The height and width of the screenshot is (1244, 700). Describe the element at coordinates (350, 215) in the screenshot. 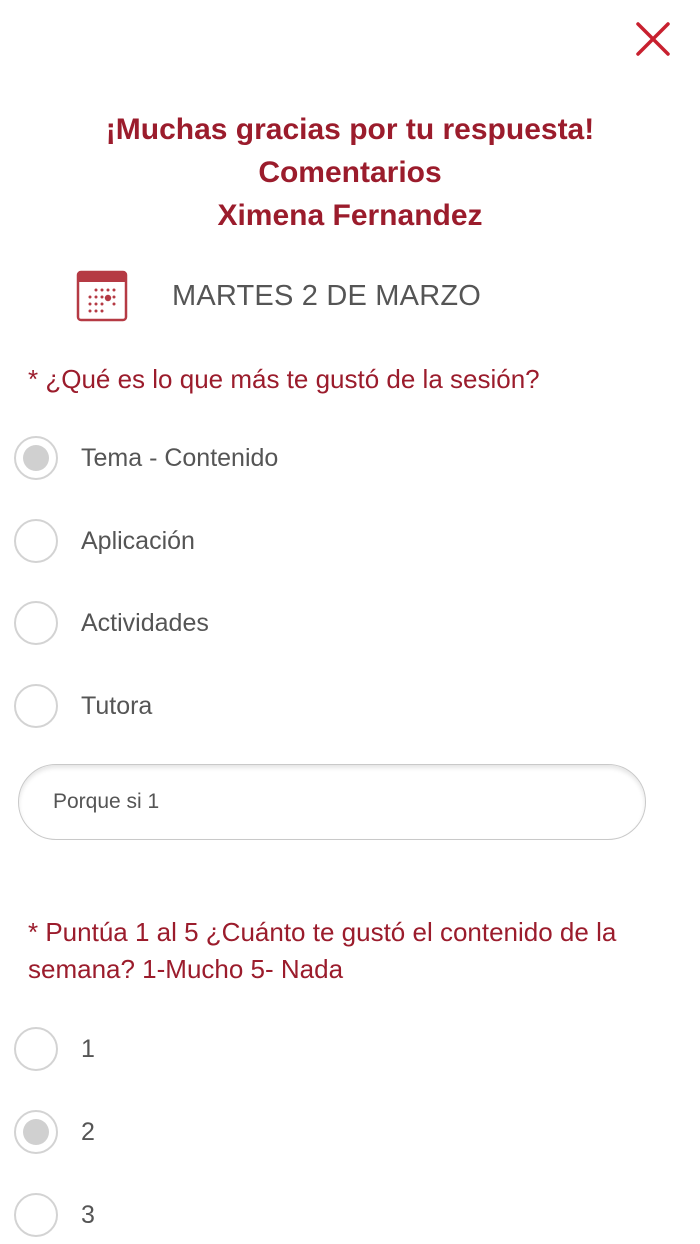

I see `tutor-name: Ximena Fernandez` at that location.